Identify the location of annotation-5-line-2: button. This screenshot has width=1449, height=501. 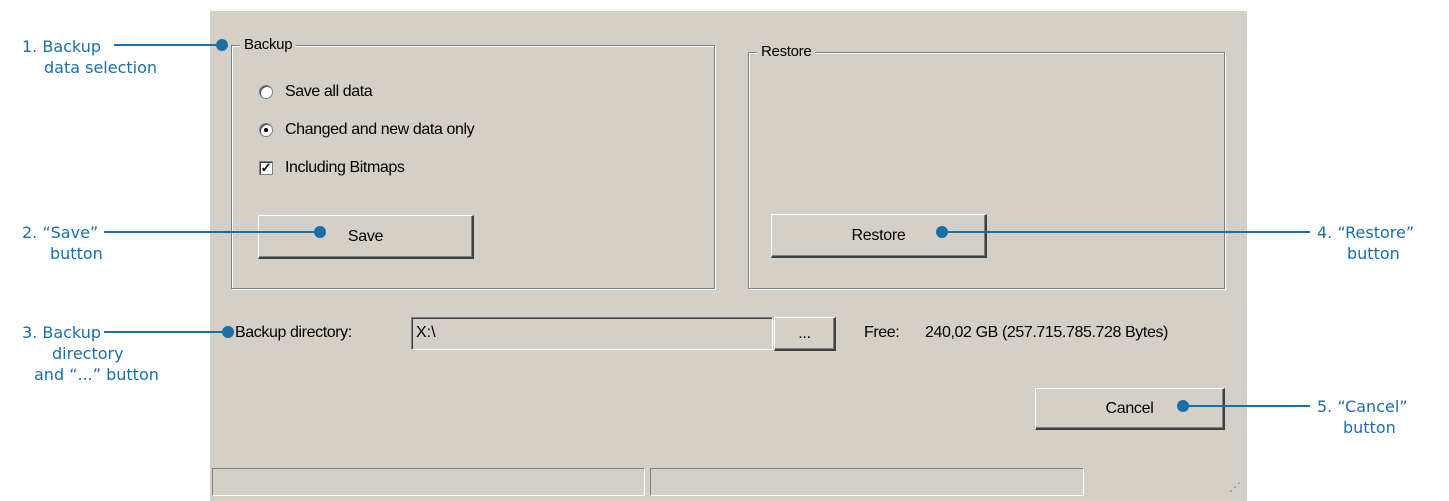
(1369, 427).